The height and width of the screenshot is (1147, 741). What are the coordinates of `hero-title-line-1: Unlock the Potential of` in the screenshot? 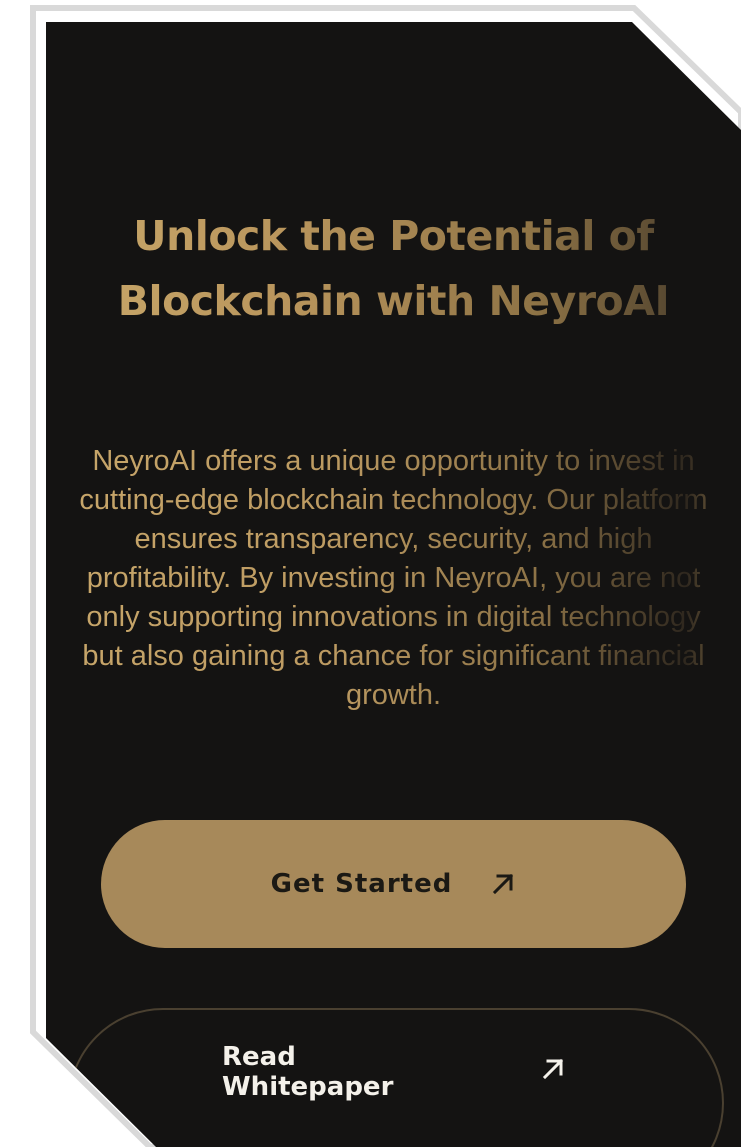 It's located at (393, 236).